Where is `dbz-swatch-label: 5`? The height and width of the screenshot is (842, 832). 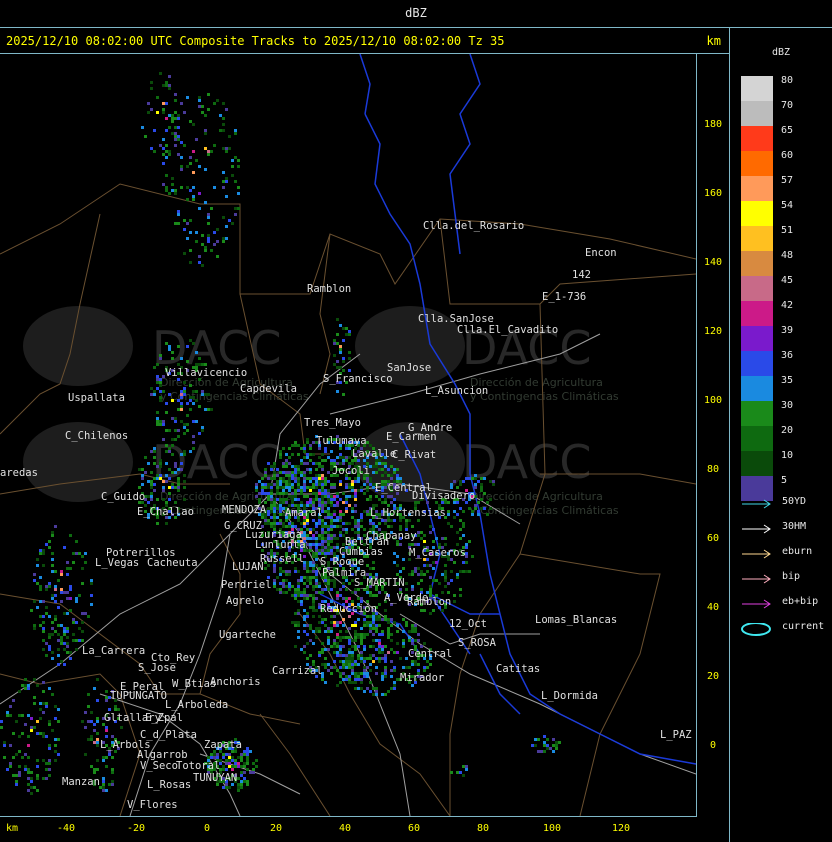 dbz-swatch-label: 5 is located at coordinates (784, 480).